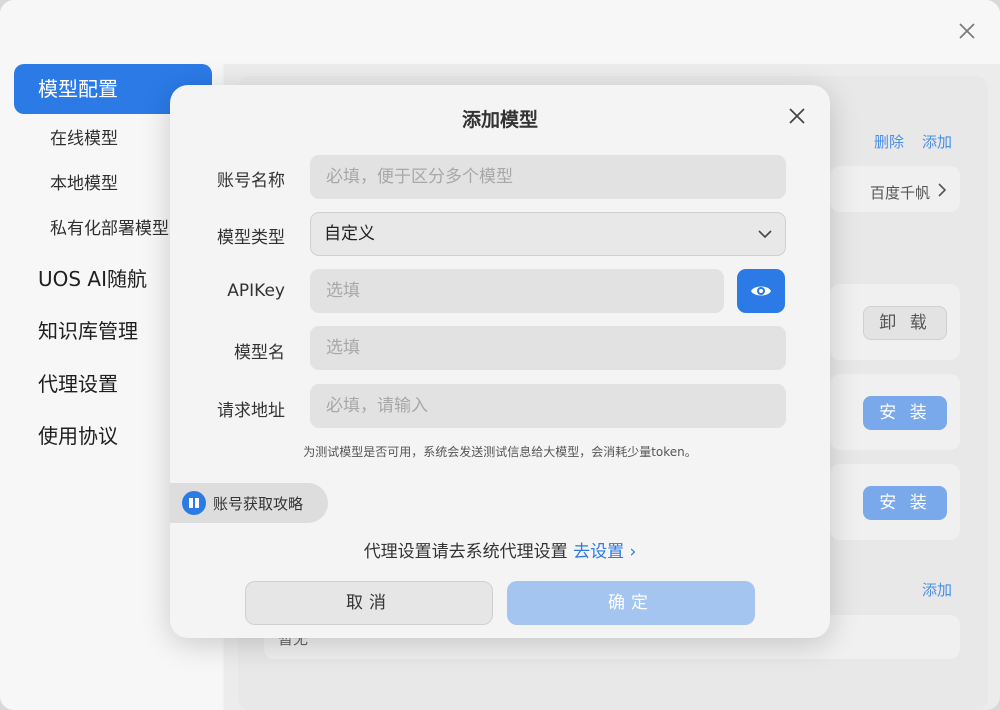  I want to click on proxy-hint-text: 代理设置请去系统代理设置, so click(465, 552).